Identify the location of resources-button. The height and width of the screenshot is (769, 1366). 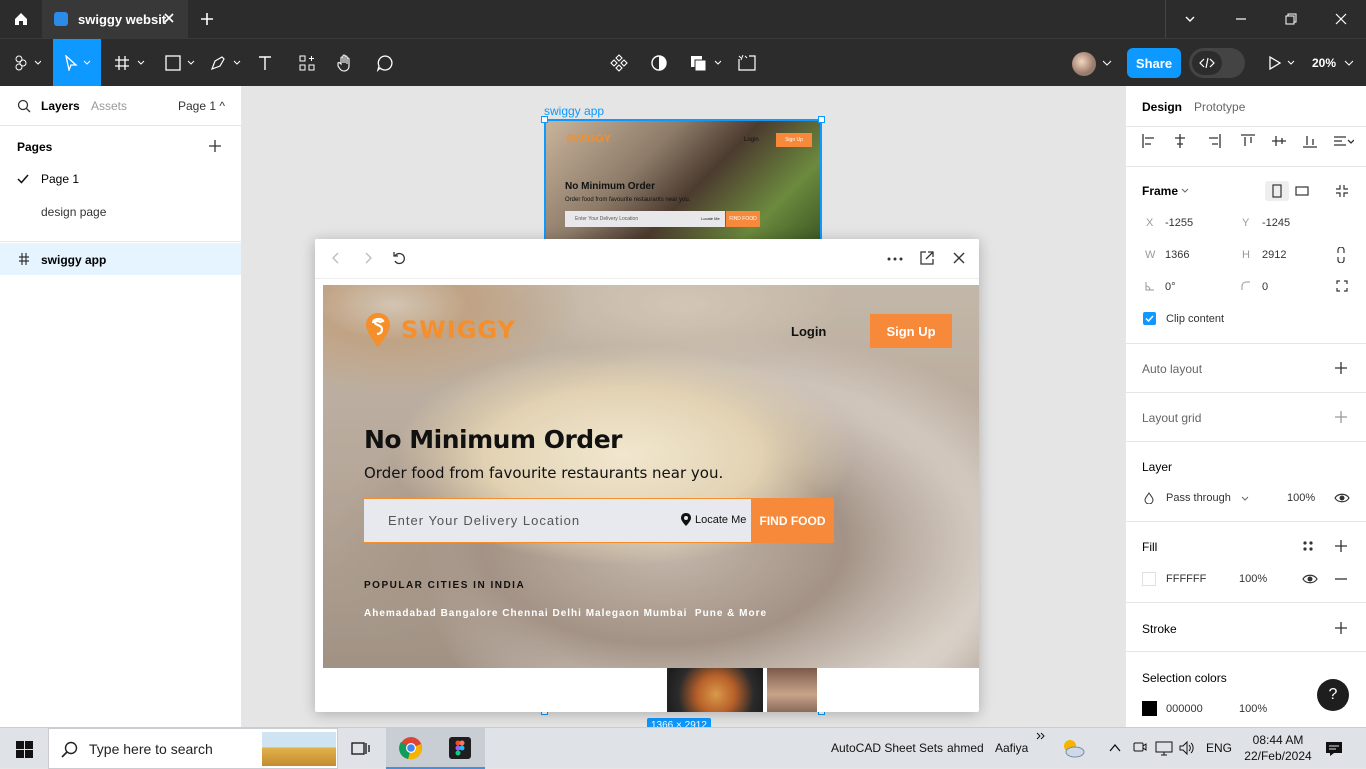
(307, 63).